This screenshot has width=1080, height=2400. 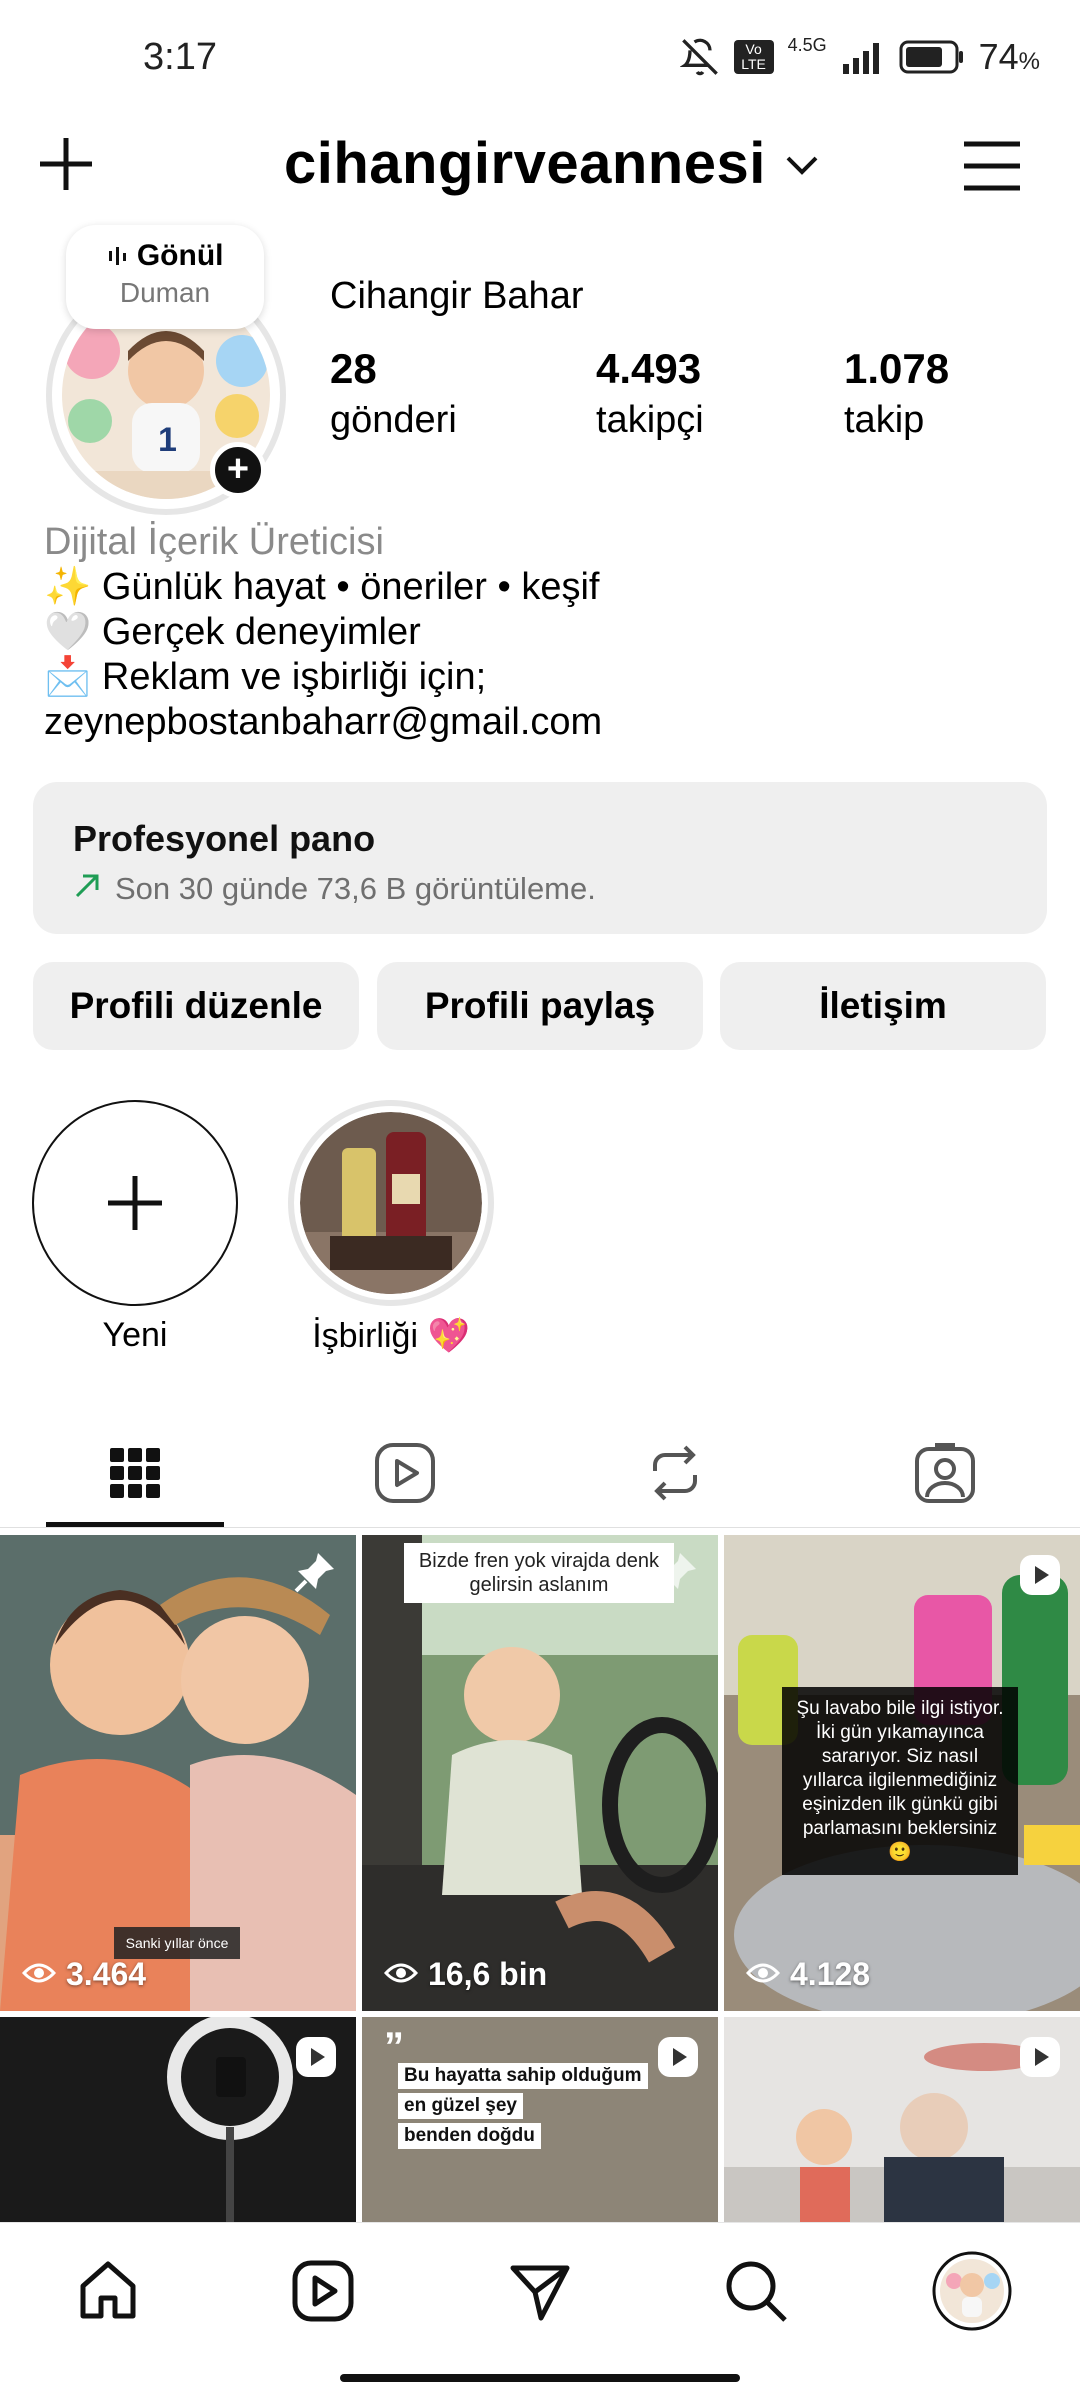 I want to click on profile-avatar-icon, so click(x=972, y=2293).